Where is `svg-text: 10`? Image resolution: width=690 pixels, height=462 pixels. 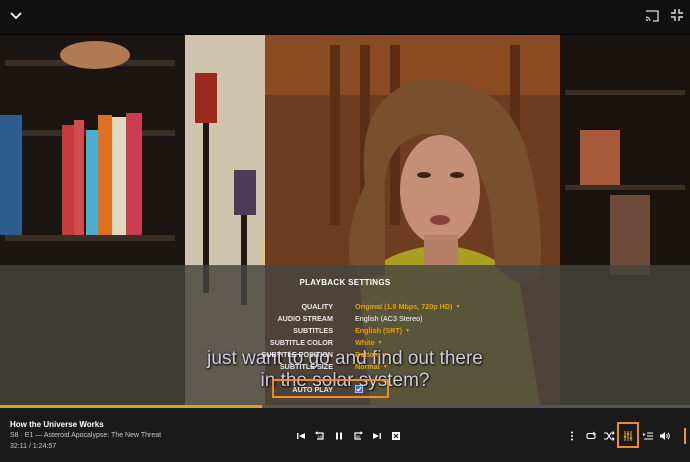 svg-text: 10 is located at coordinates (320, 436).